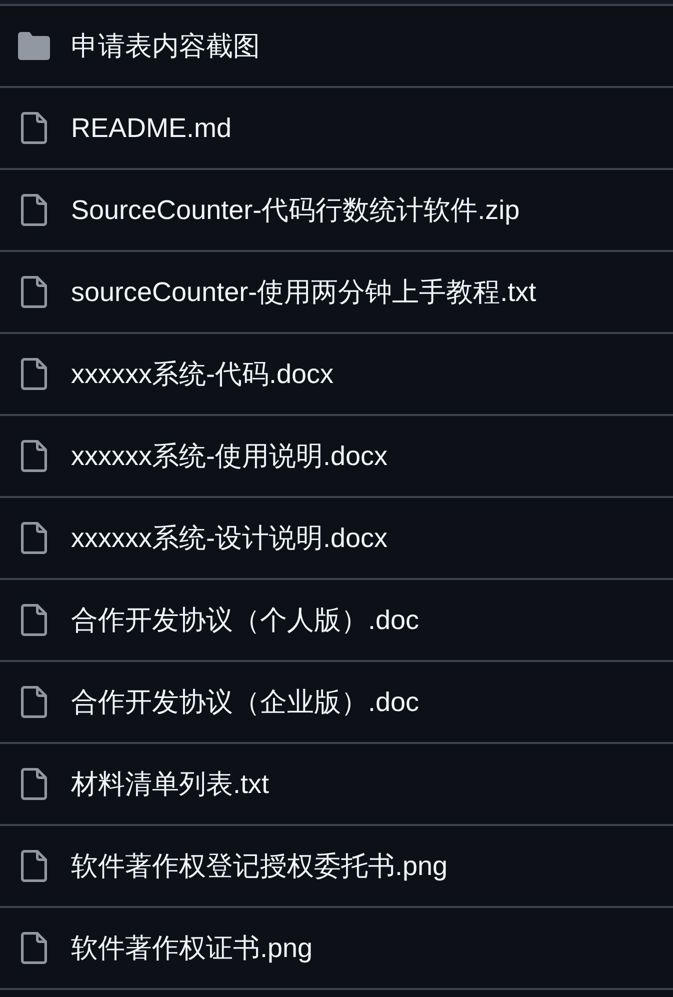 Image resolution: width=673 pixels, height=997 pixels. I want to click on folder-icon, so click(34, 46).